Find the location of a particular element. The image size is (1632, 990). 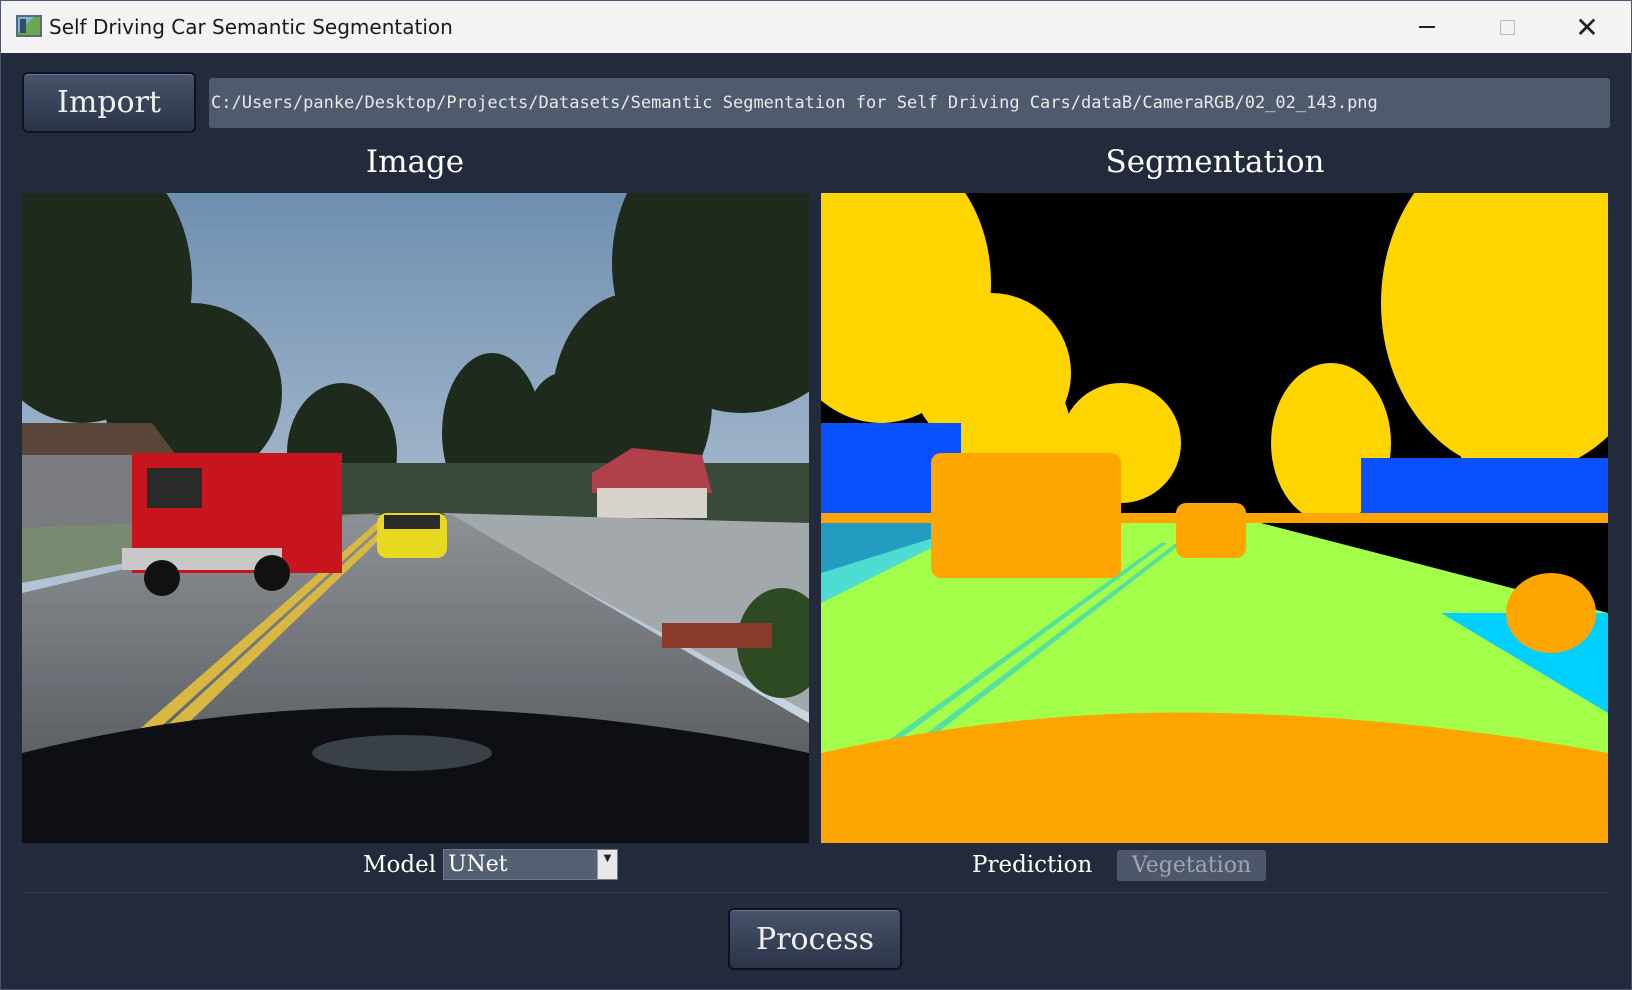

close-icon: ✕ is located at coordinates (1587, 27).